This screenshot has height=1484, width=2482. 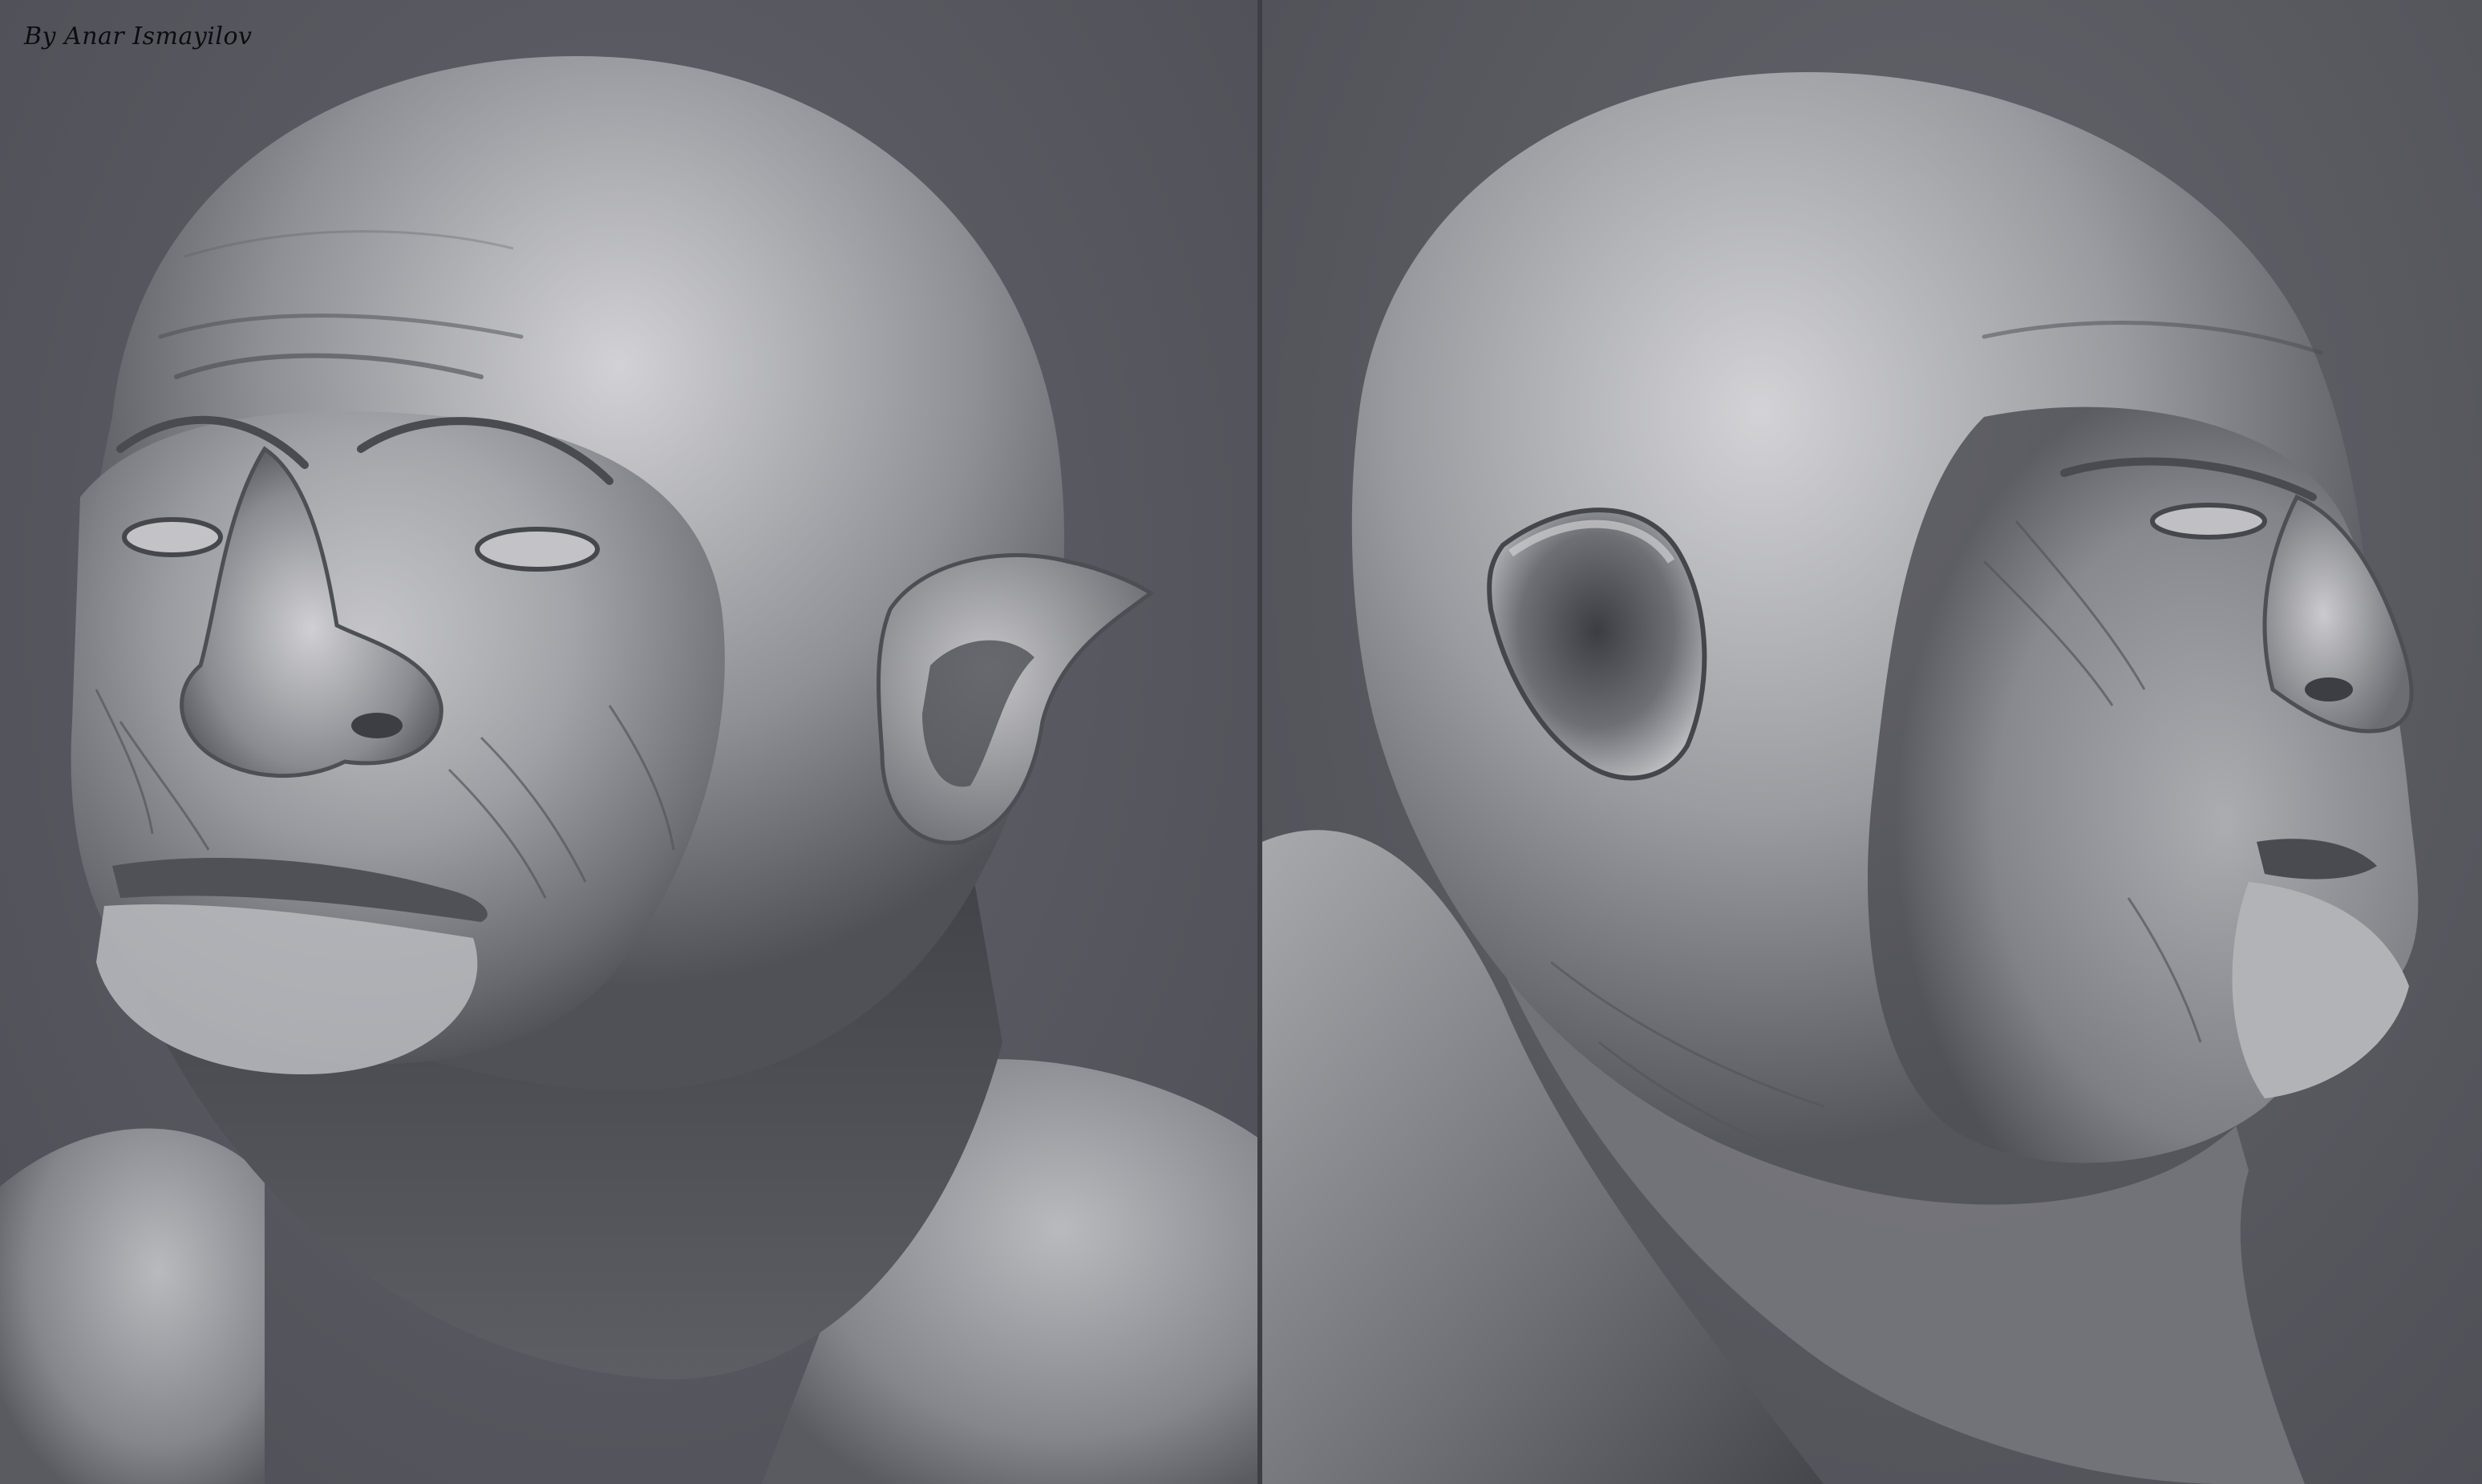 I want to click on closed-eye, so click(x=2208, y=521).